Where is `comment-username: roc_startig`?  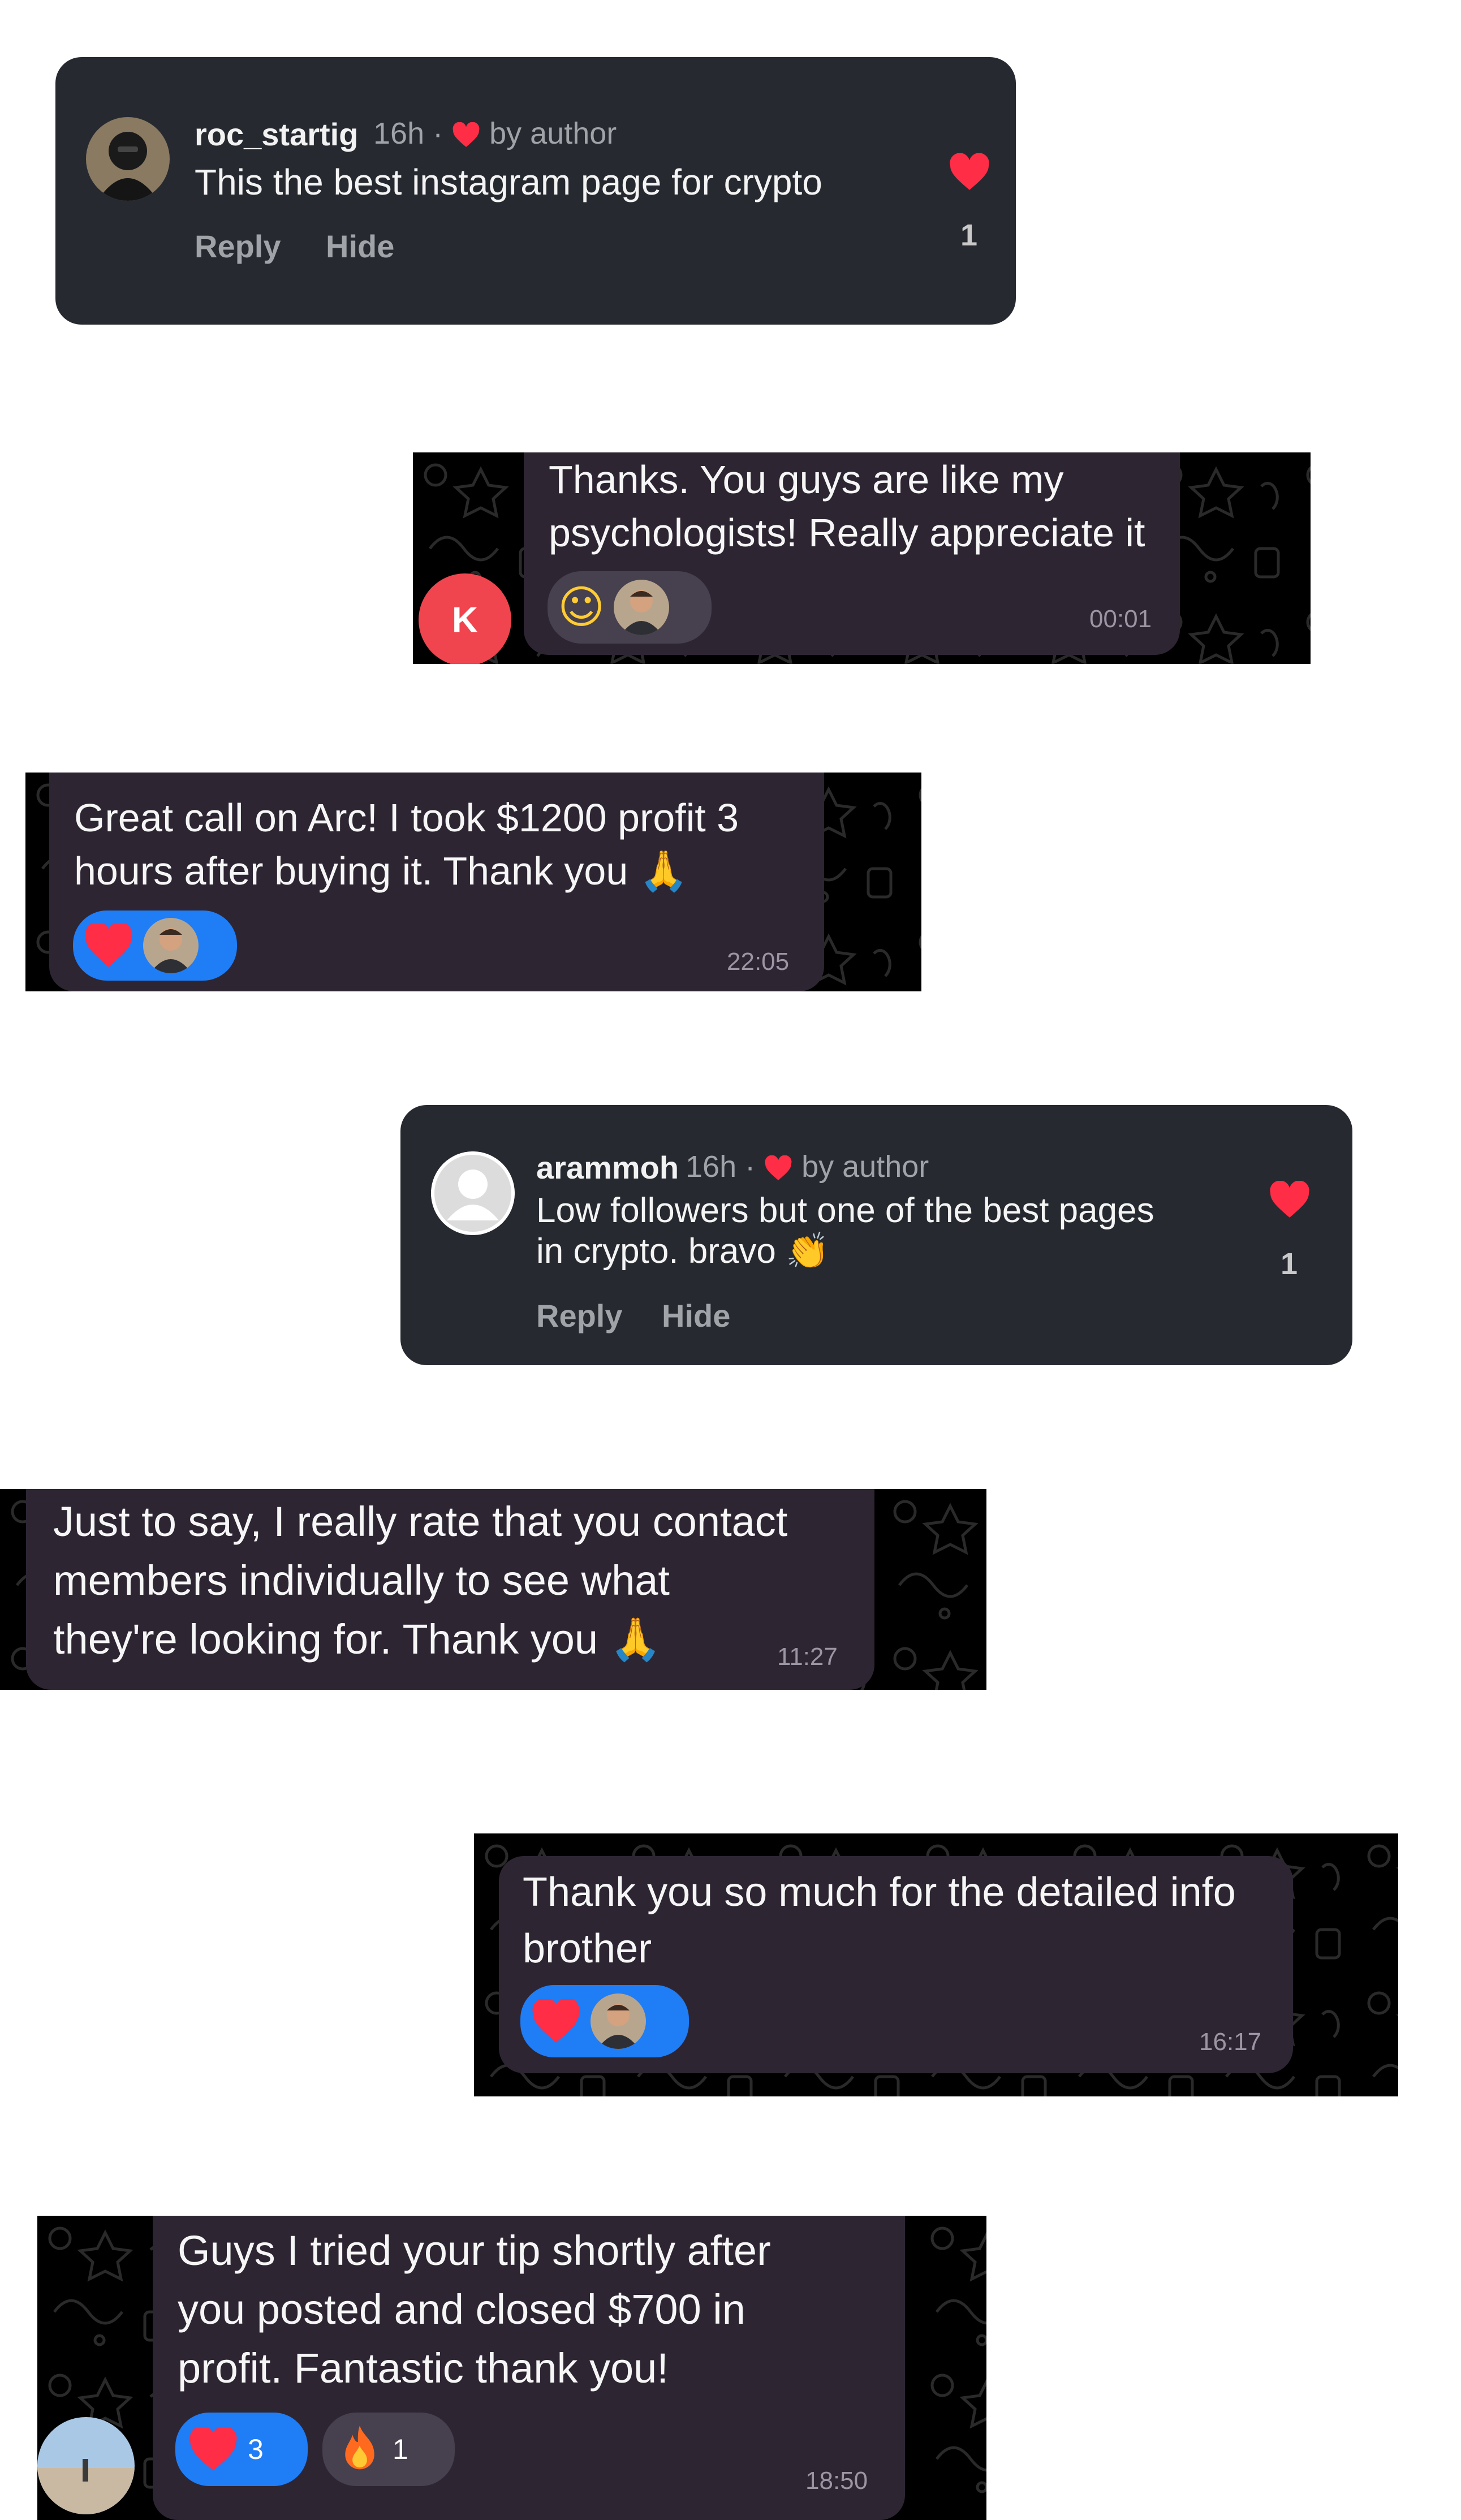 comment-username: roc_startig is located at coordinates (276, 134).